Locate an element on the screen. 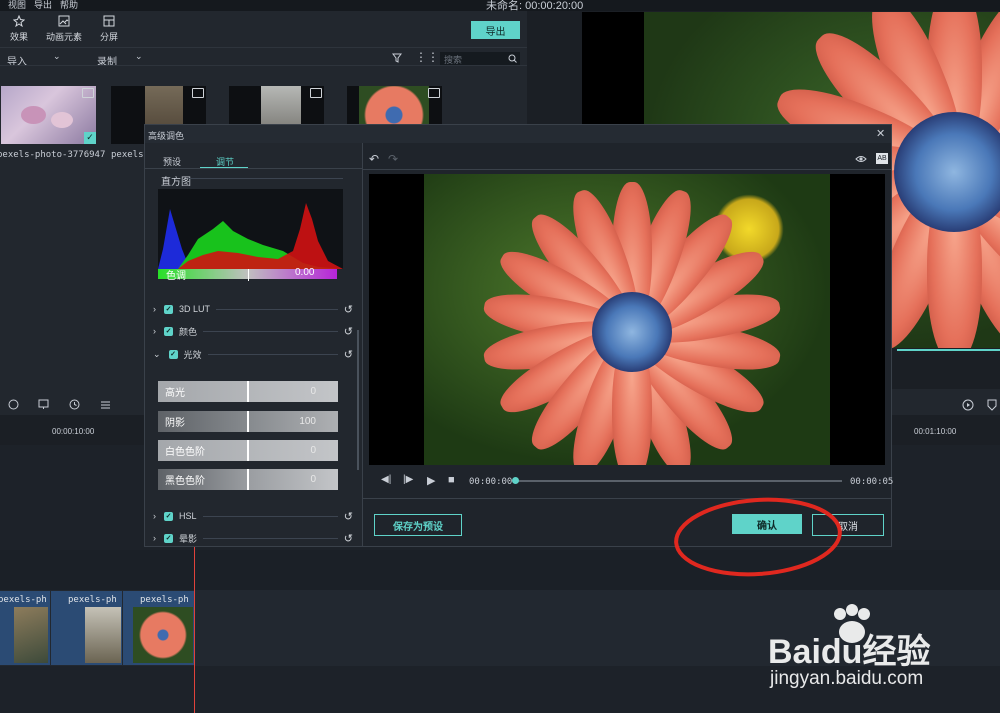 The image size is (1000, 713). clock-icon is located at coordinates (74, 404).